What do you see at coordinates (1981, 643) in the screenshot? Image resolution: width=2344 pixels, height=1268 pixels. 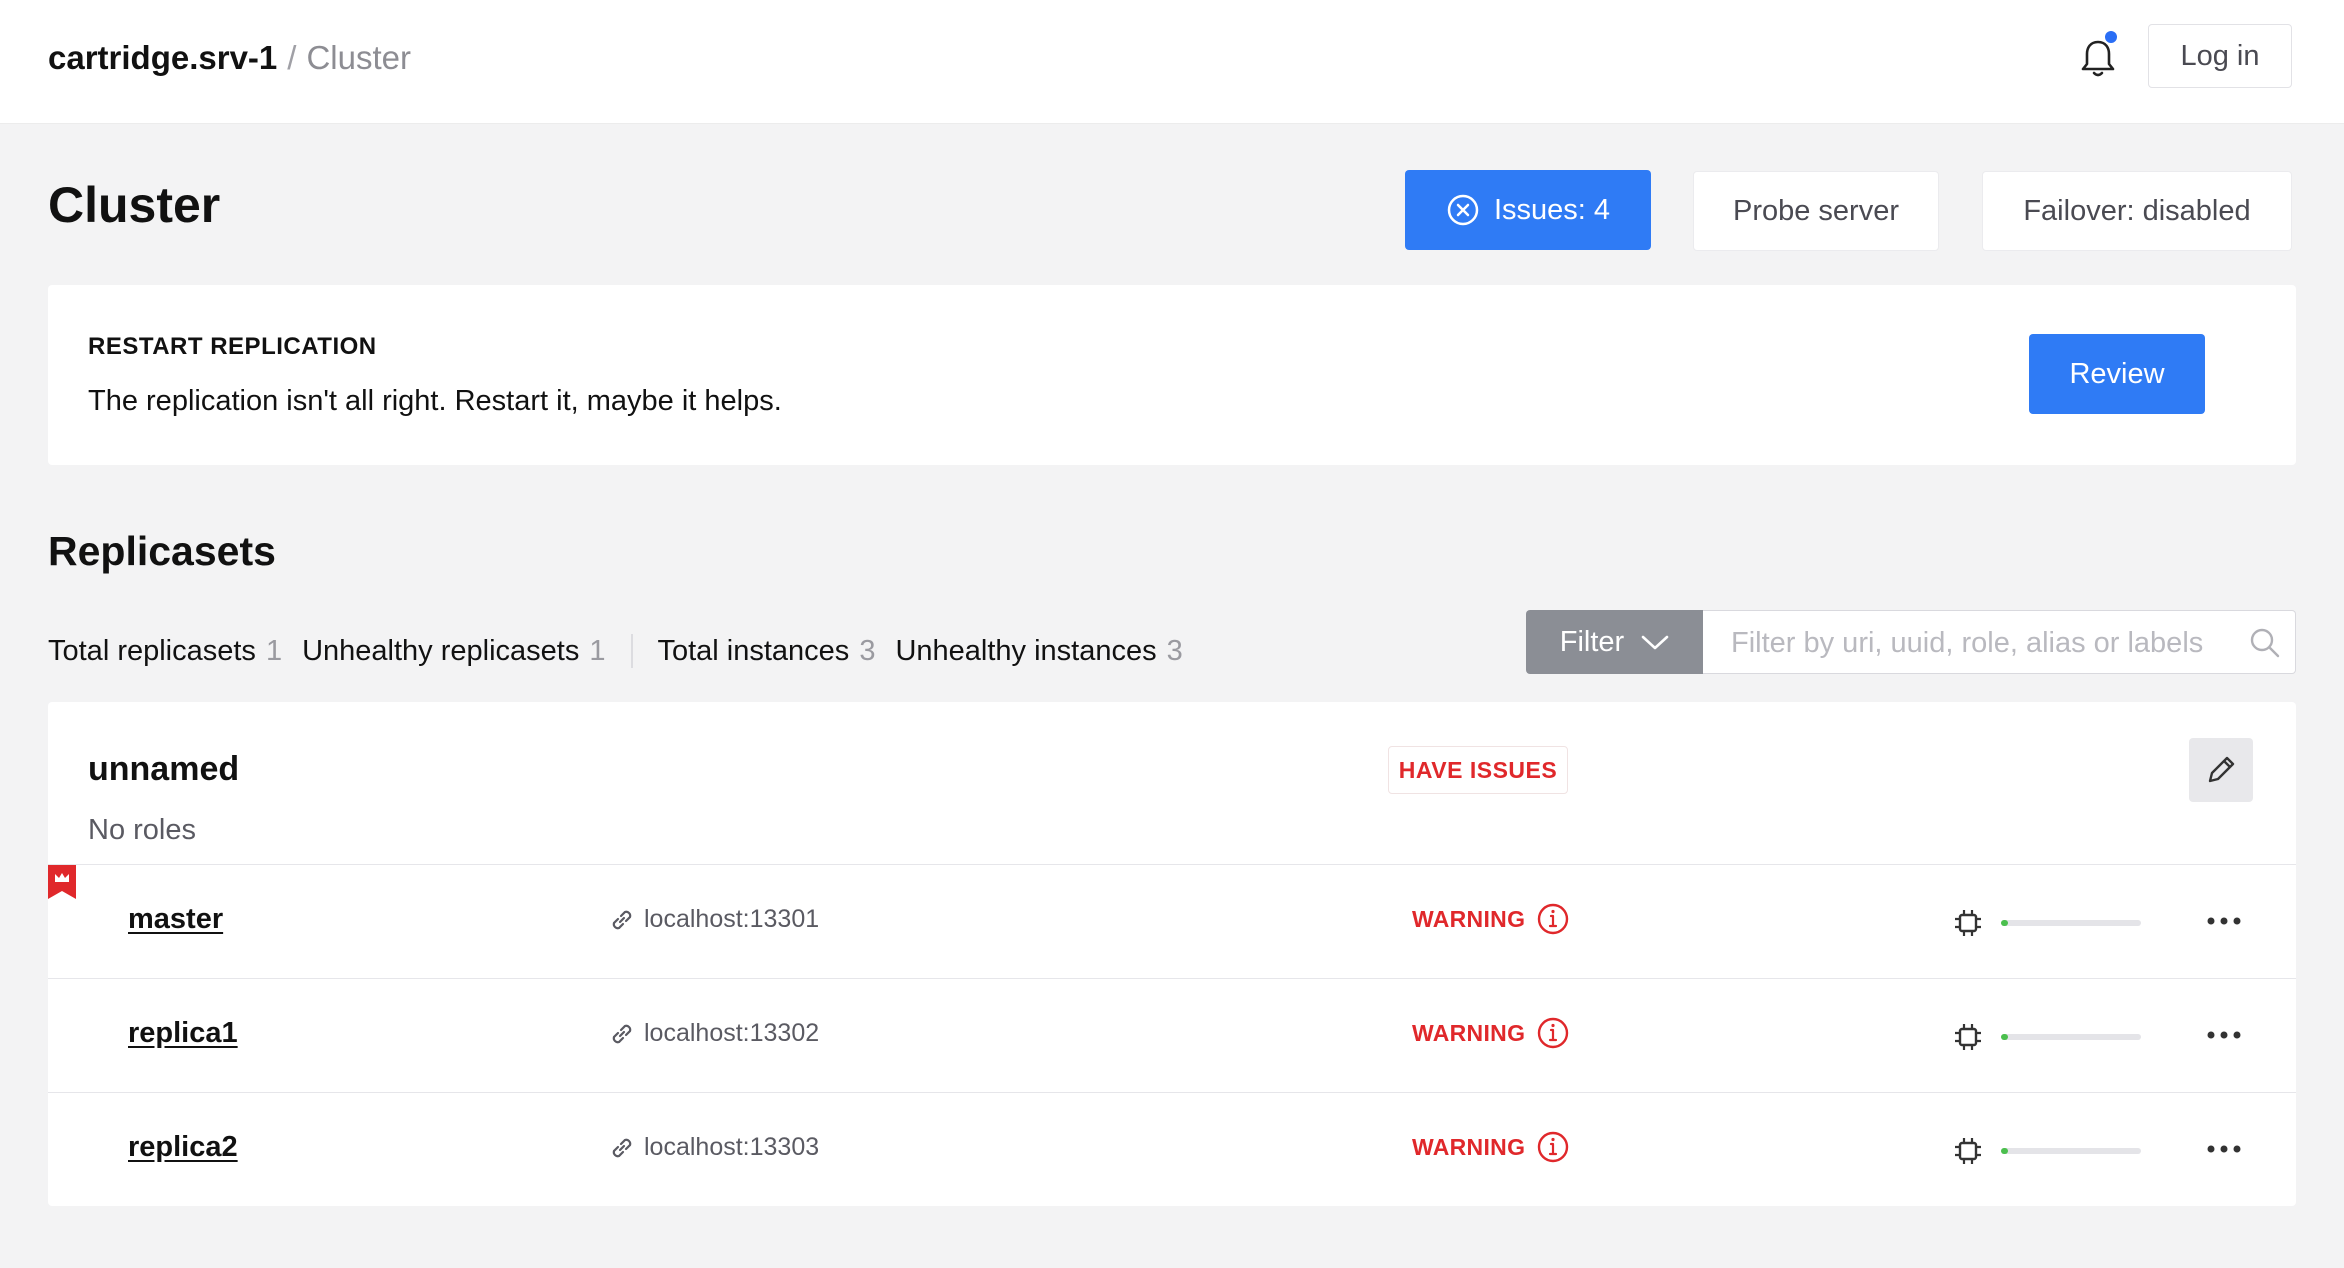 I see `search-input` at bounding box center [1981, 643].